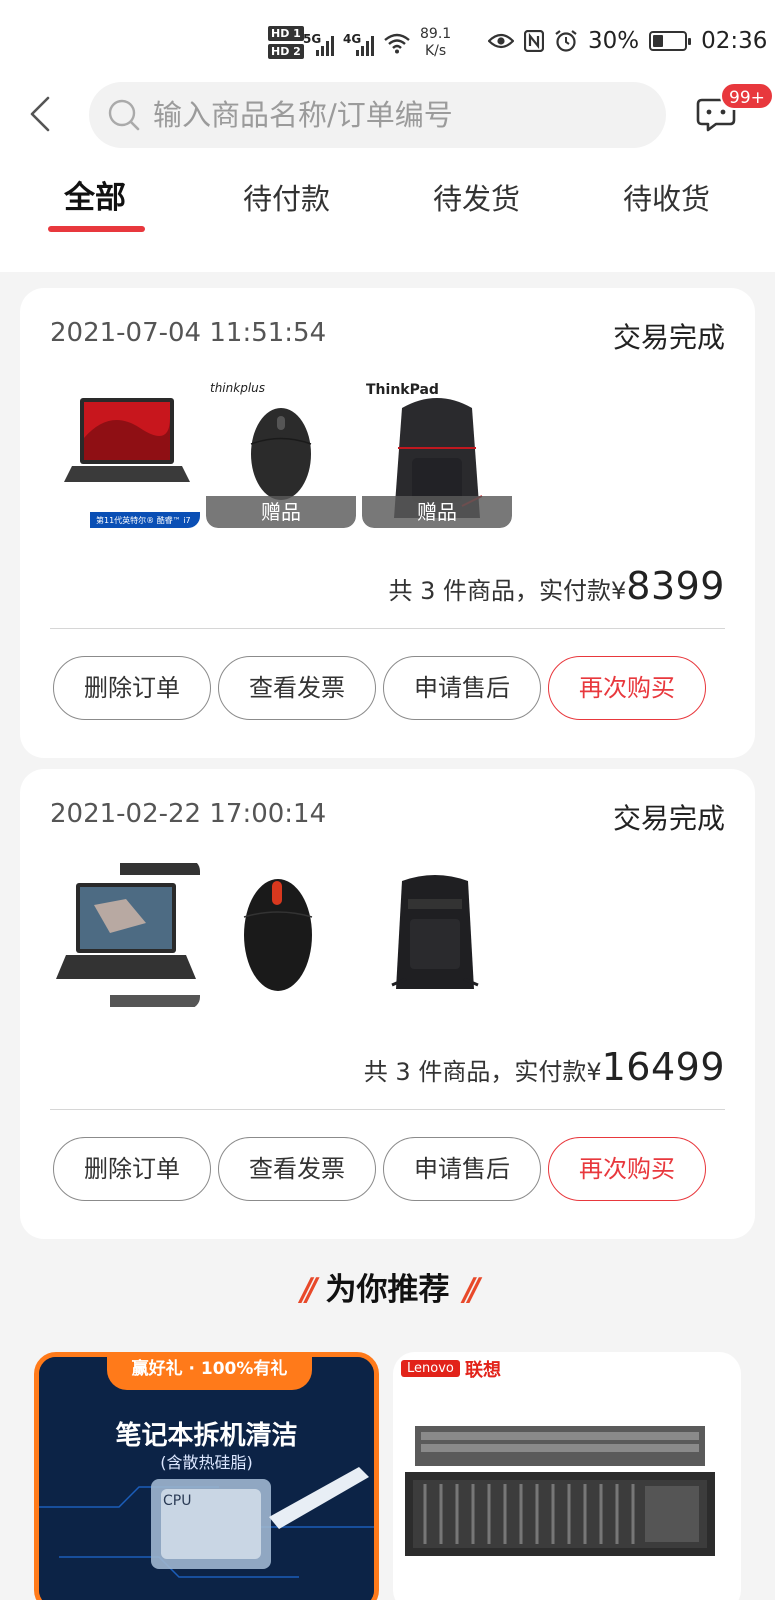 The width and height of the screenshot is (775, 1600). I want to click on brand-text: ThinkPad, so click(402, 390).